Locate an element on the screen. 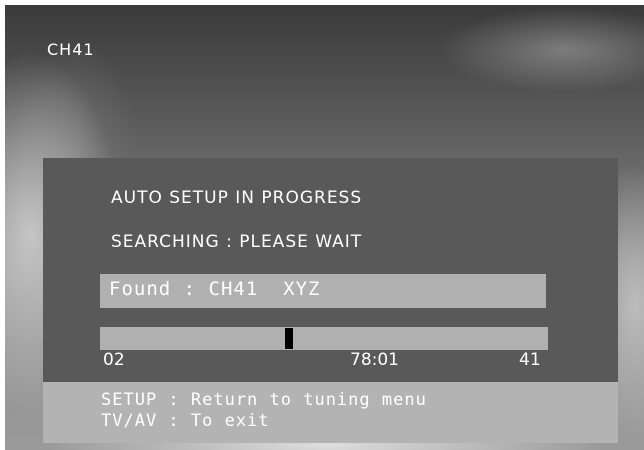 This screenshot has width=644, height=450. progress-end-label: 41 is located at coordinates (530, 360).